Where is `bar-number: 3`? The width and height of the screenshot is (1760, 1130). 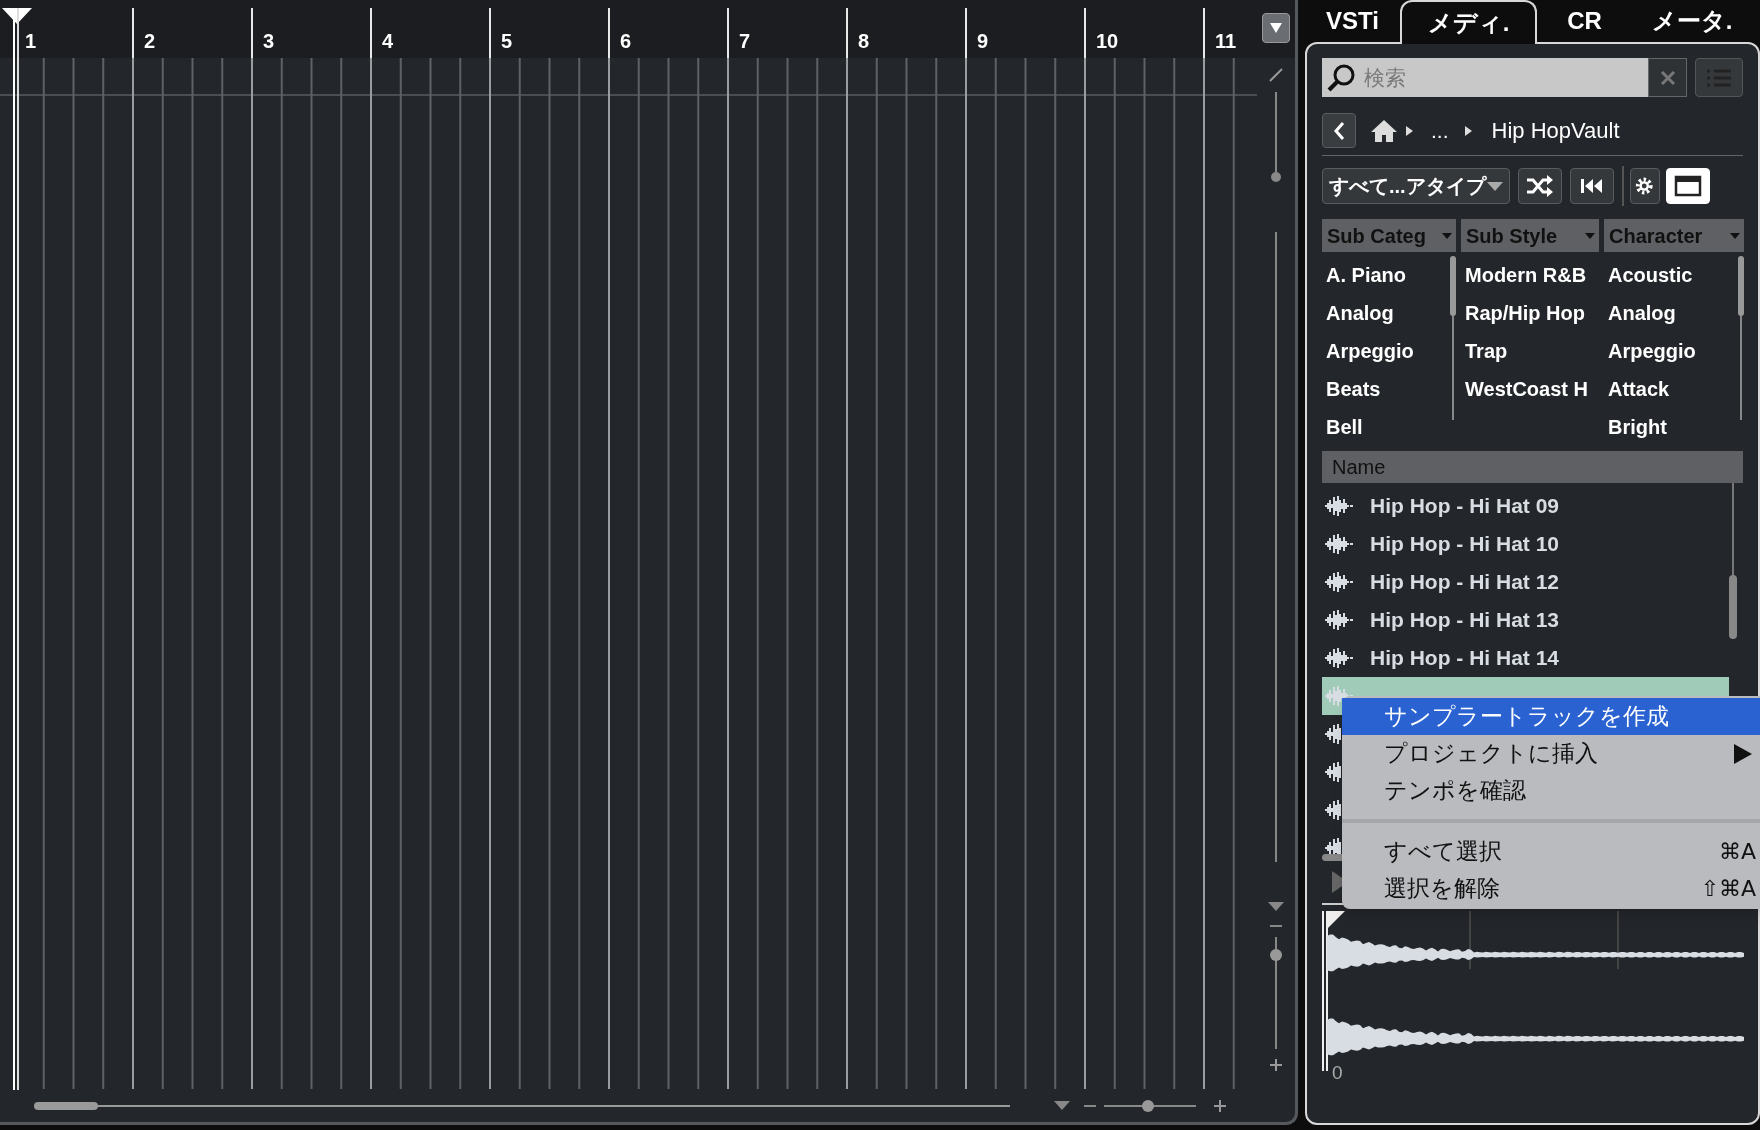 bar-number: 3 is located at coordinates (269, 41).